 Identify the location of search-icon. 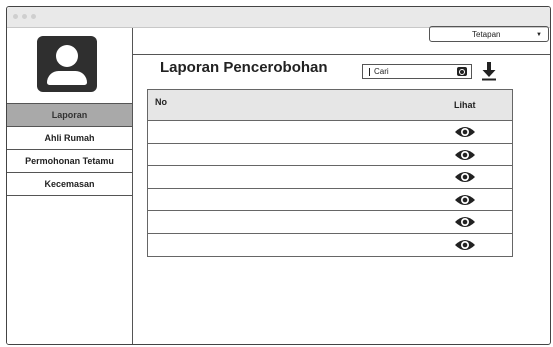
(462, 71).